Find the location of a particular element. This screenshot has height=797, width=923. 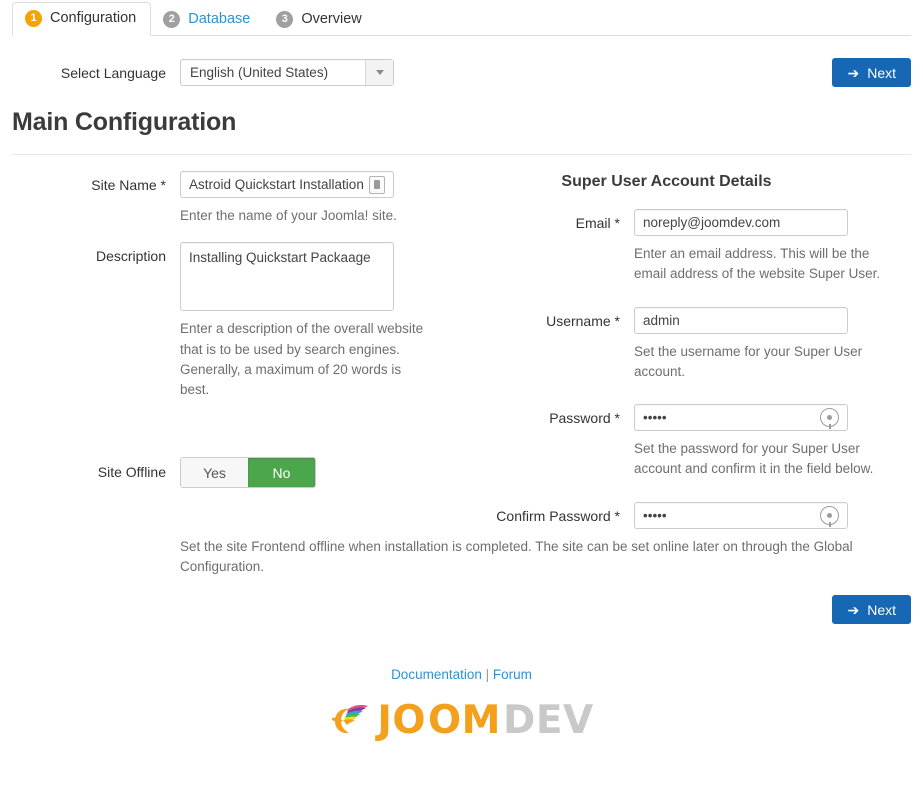

email-value: noreply@joomdev.com is located at coordinates (712, 222).